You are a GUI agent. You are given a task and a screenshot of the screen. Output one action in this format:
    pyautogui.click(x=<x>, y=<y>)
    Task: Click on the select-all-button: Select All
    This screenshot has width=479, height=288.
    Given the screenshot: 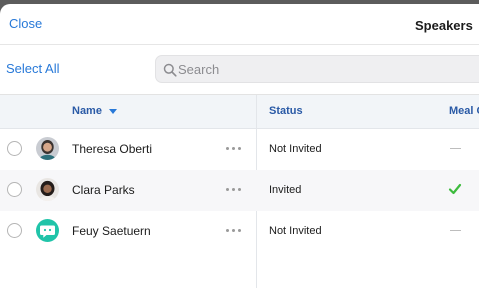 What is the action you would take?
    pyautogui.click(x=32, y=68)
    